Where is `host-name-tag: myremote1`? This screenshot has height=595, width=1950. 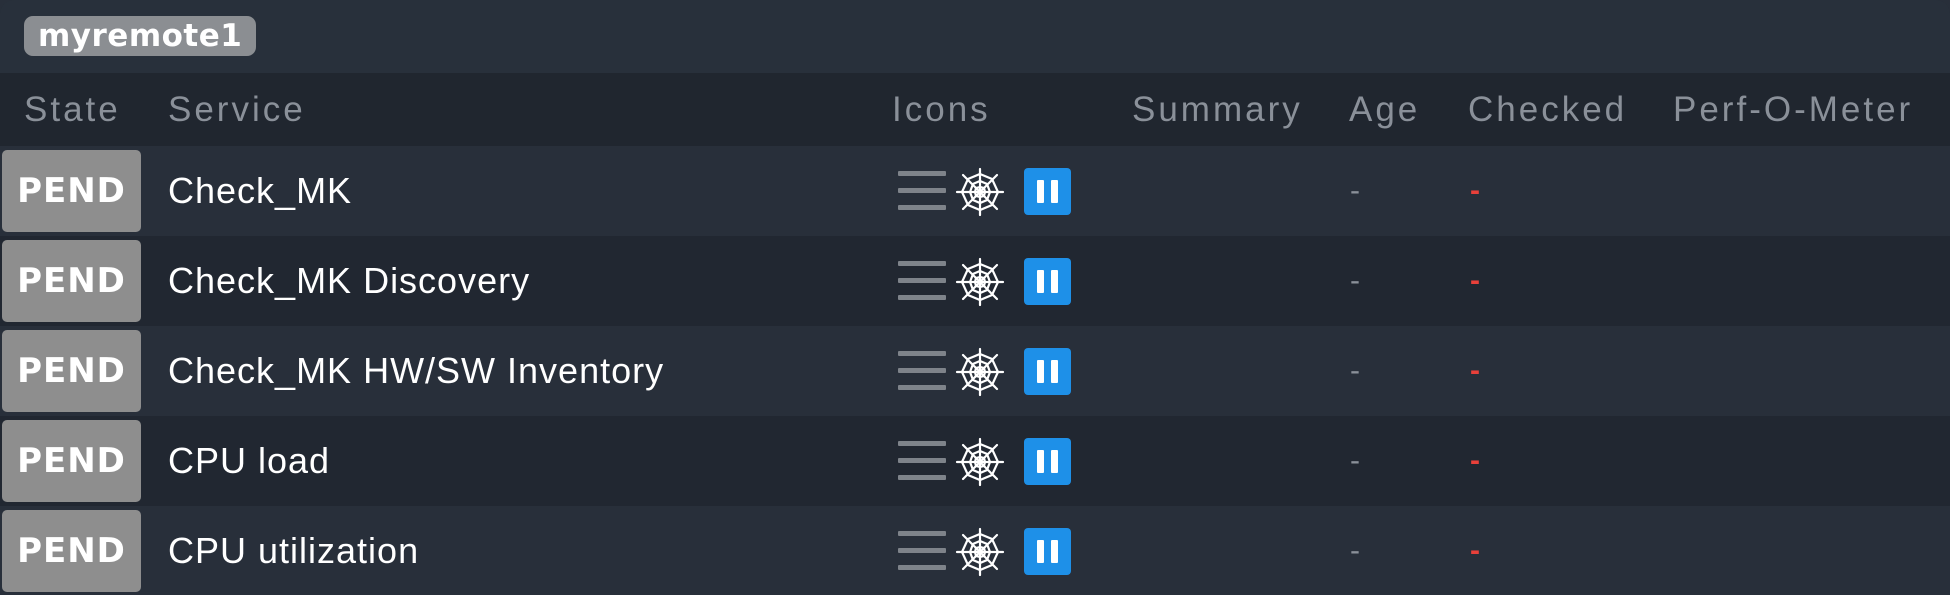
host-name-tag: myremote1 is located at coordinates (140, 36).